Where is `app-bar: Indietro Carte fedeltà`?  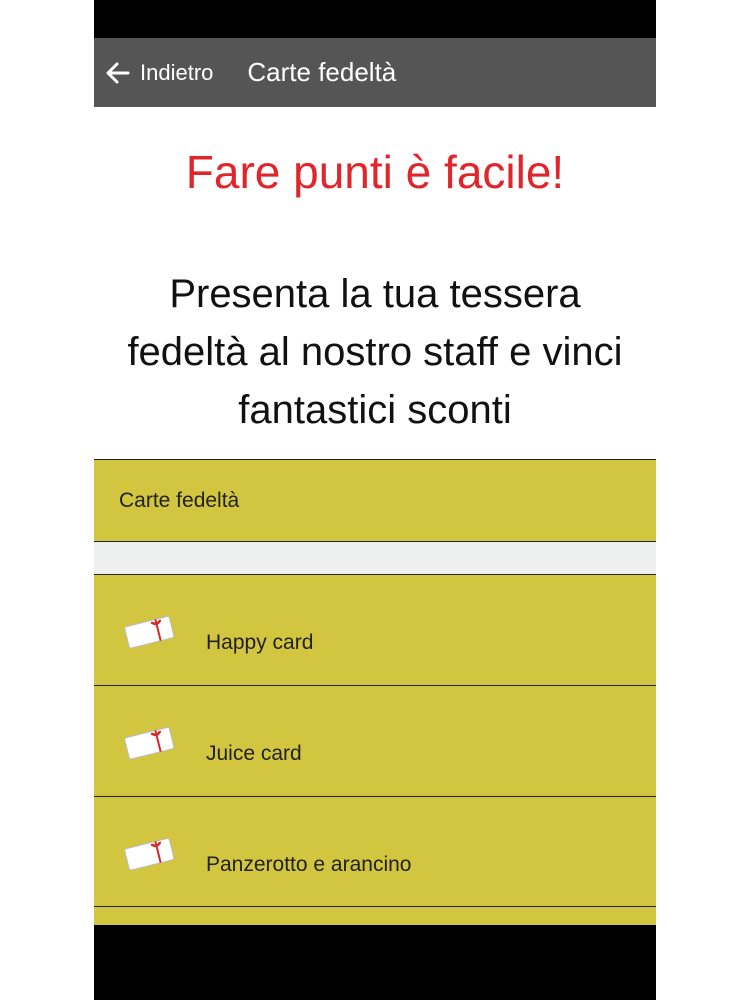
app-bar: Indietro Carte fedeltà is located at coordinates (375, 72).